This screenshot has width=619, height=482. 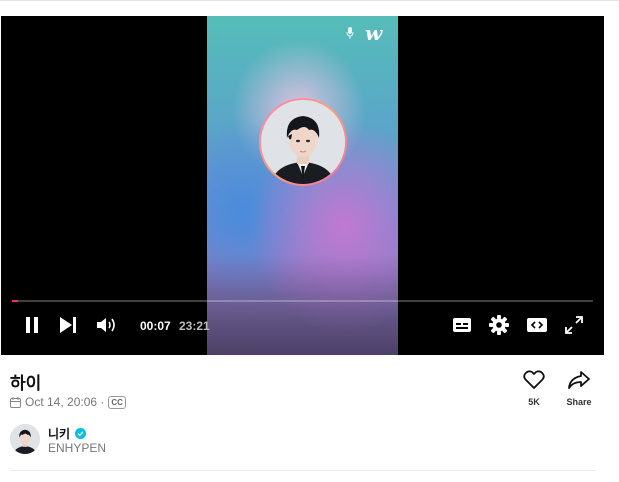 What do you see at coordinates (77, 448) in the screenshot?
I see `author-group: ENHYPEN` at bounding box center [77, 448].